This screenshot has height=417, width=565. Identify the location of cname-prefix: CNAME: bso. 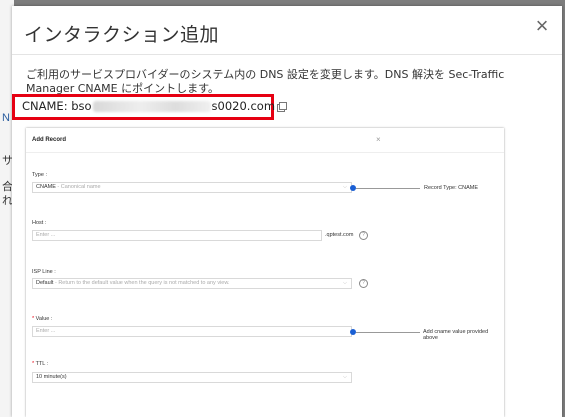
(57, 106).